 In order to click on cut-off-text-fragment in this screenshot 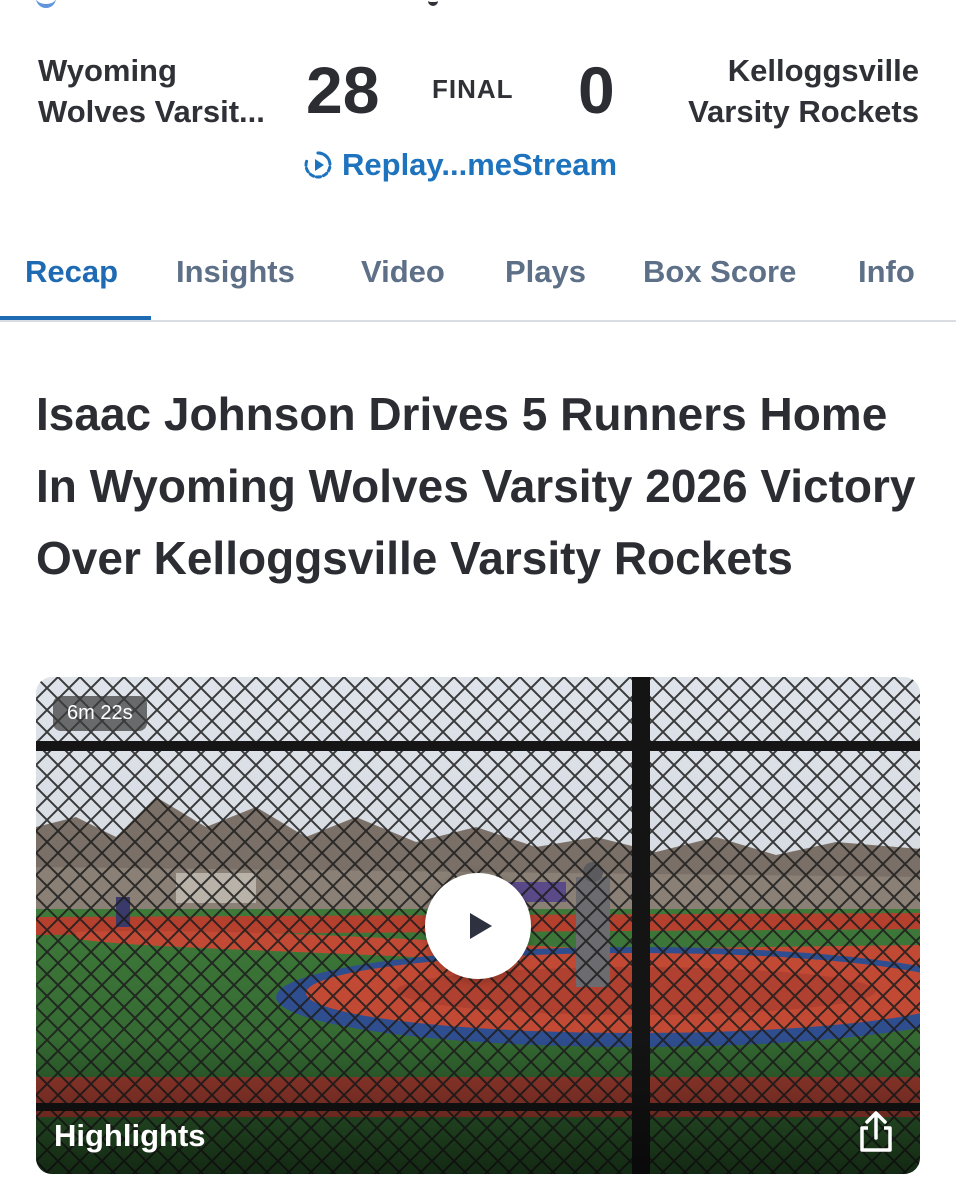, I will do `click(433, 3)`.